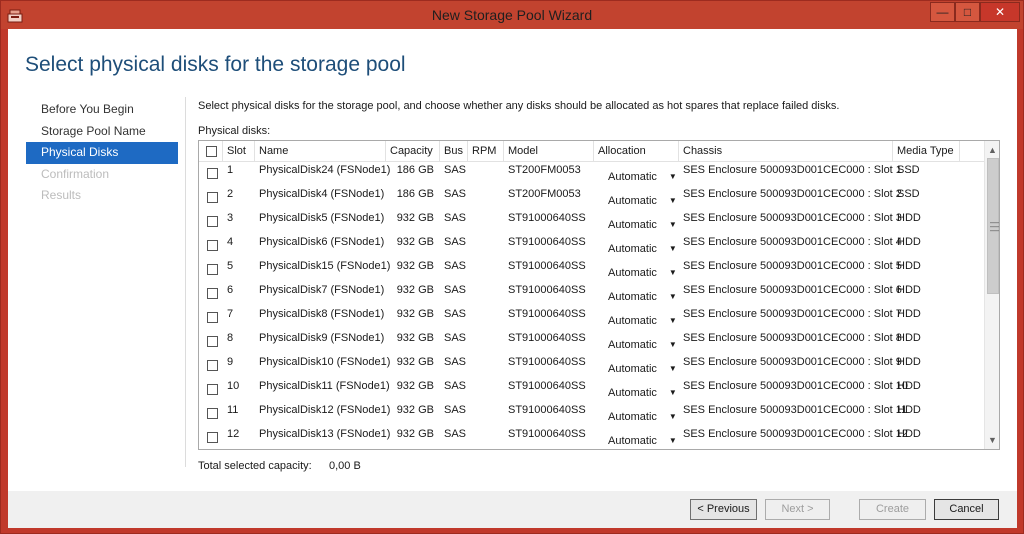 Image resolution: width=1024 pixels, height=534 pixels. Describe the element at coordinates (673, 437) in the screenshot. I see `chevron-down-icon: ▼` at that location.